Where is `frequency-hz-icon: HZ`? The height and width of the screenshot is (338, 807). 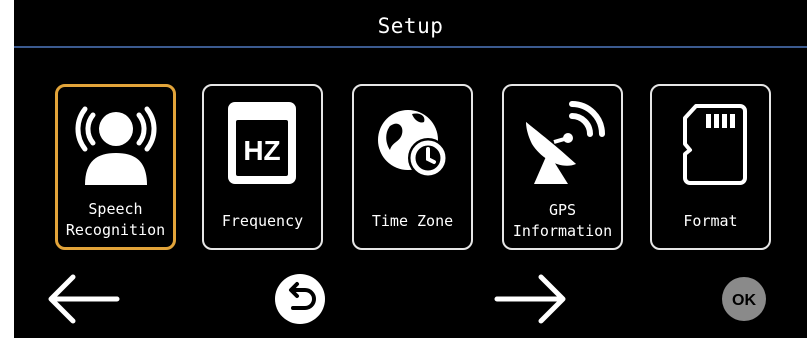
frequency-hz-icon: HZ is located at coordinates (262, 143).